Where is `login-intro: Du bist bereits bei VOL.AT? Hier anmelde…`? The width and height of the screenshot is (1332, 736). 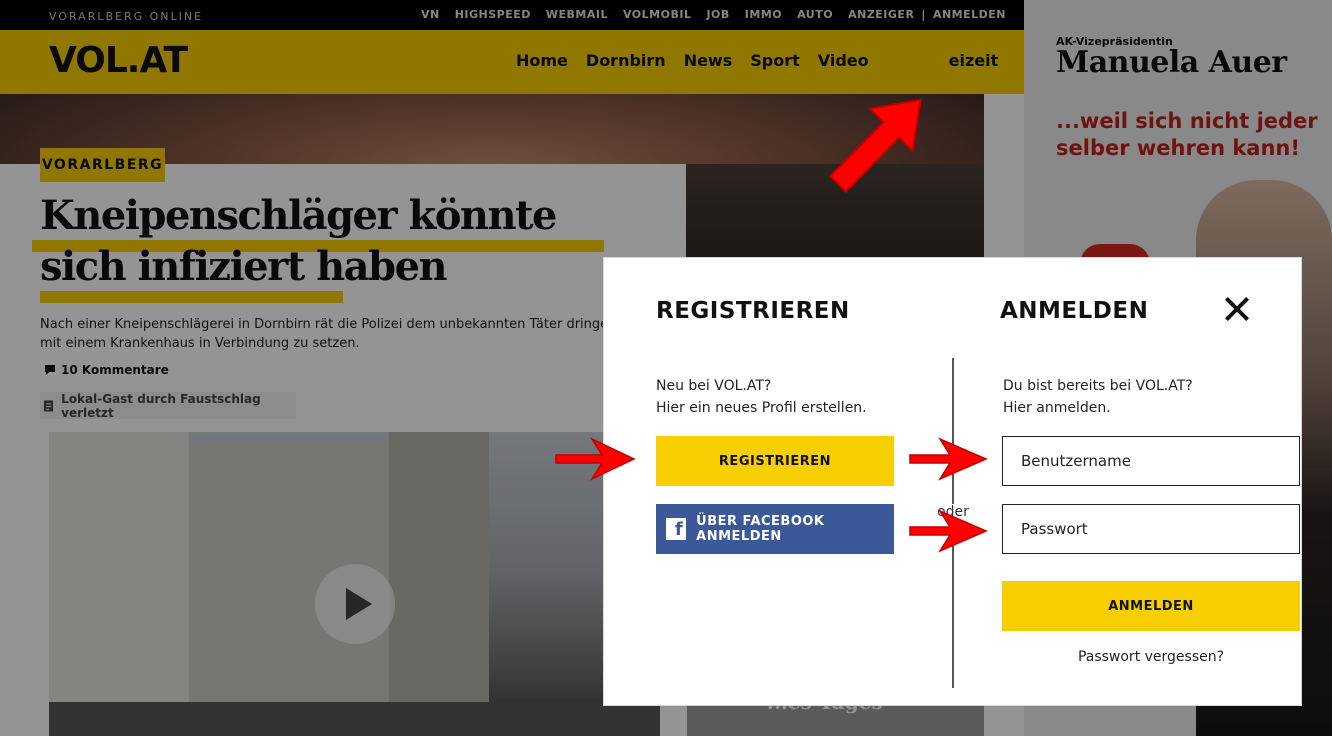
login-intro: Du bist bereits bei VOL.AT? Hier anmelde… is located at coordinates (1098, 397).